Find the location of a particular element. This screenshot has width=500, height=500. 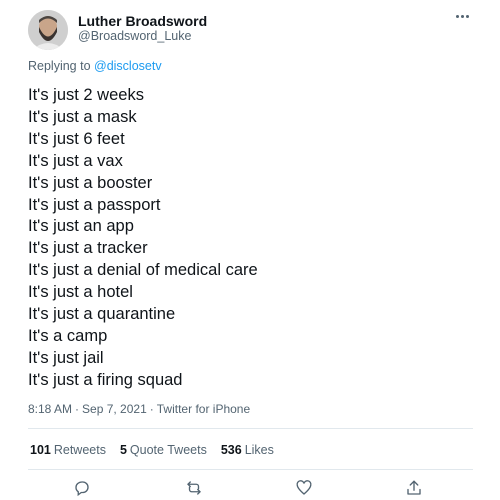

tweet-date: Sep 7, 2021 is located at coordinates (114, 409).